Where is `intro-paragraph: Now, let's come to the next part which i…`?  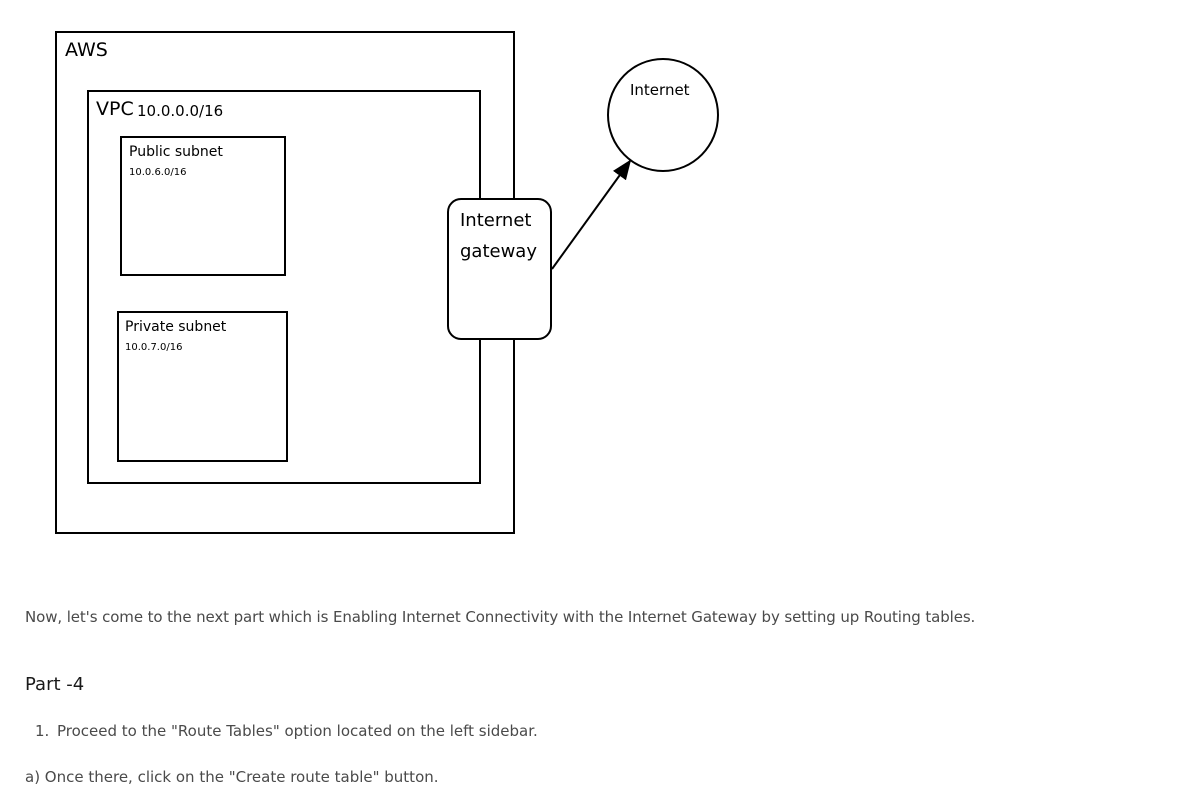
intro-paragraph: Now, let's come to the next part which i… is located at coordinates (500, 617).